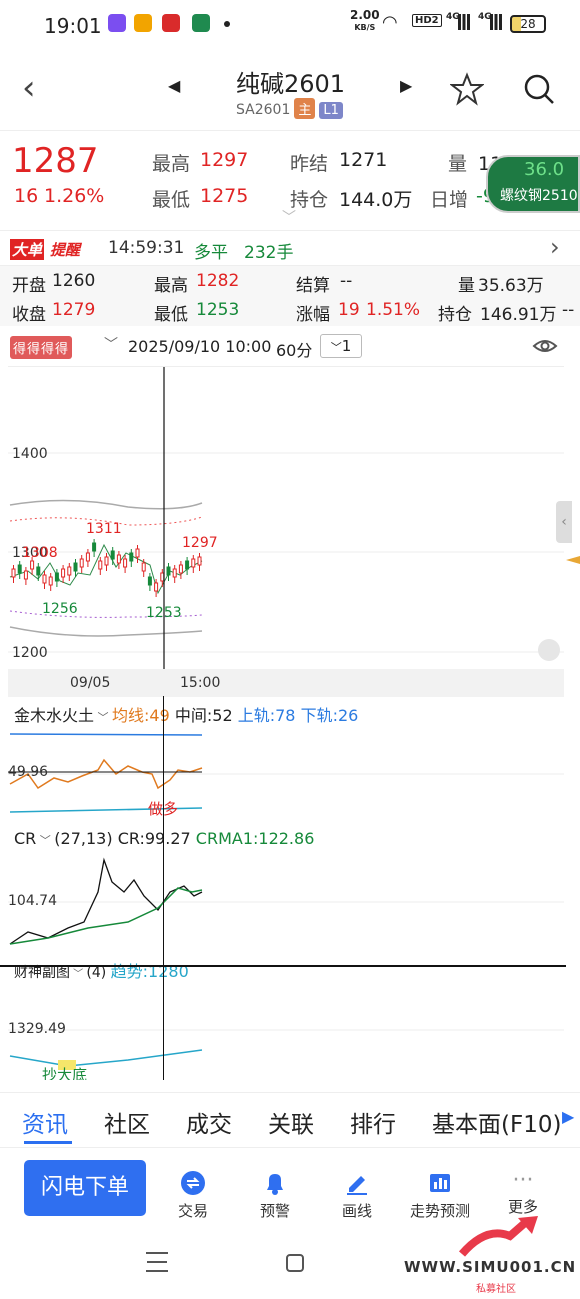 This screenshot has height=1299, width=580. What do you see at coordinates (341, 346) in the screenshot?
I see `count-select: ﹀1` at bounding box center [341, 346].